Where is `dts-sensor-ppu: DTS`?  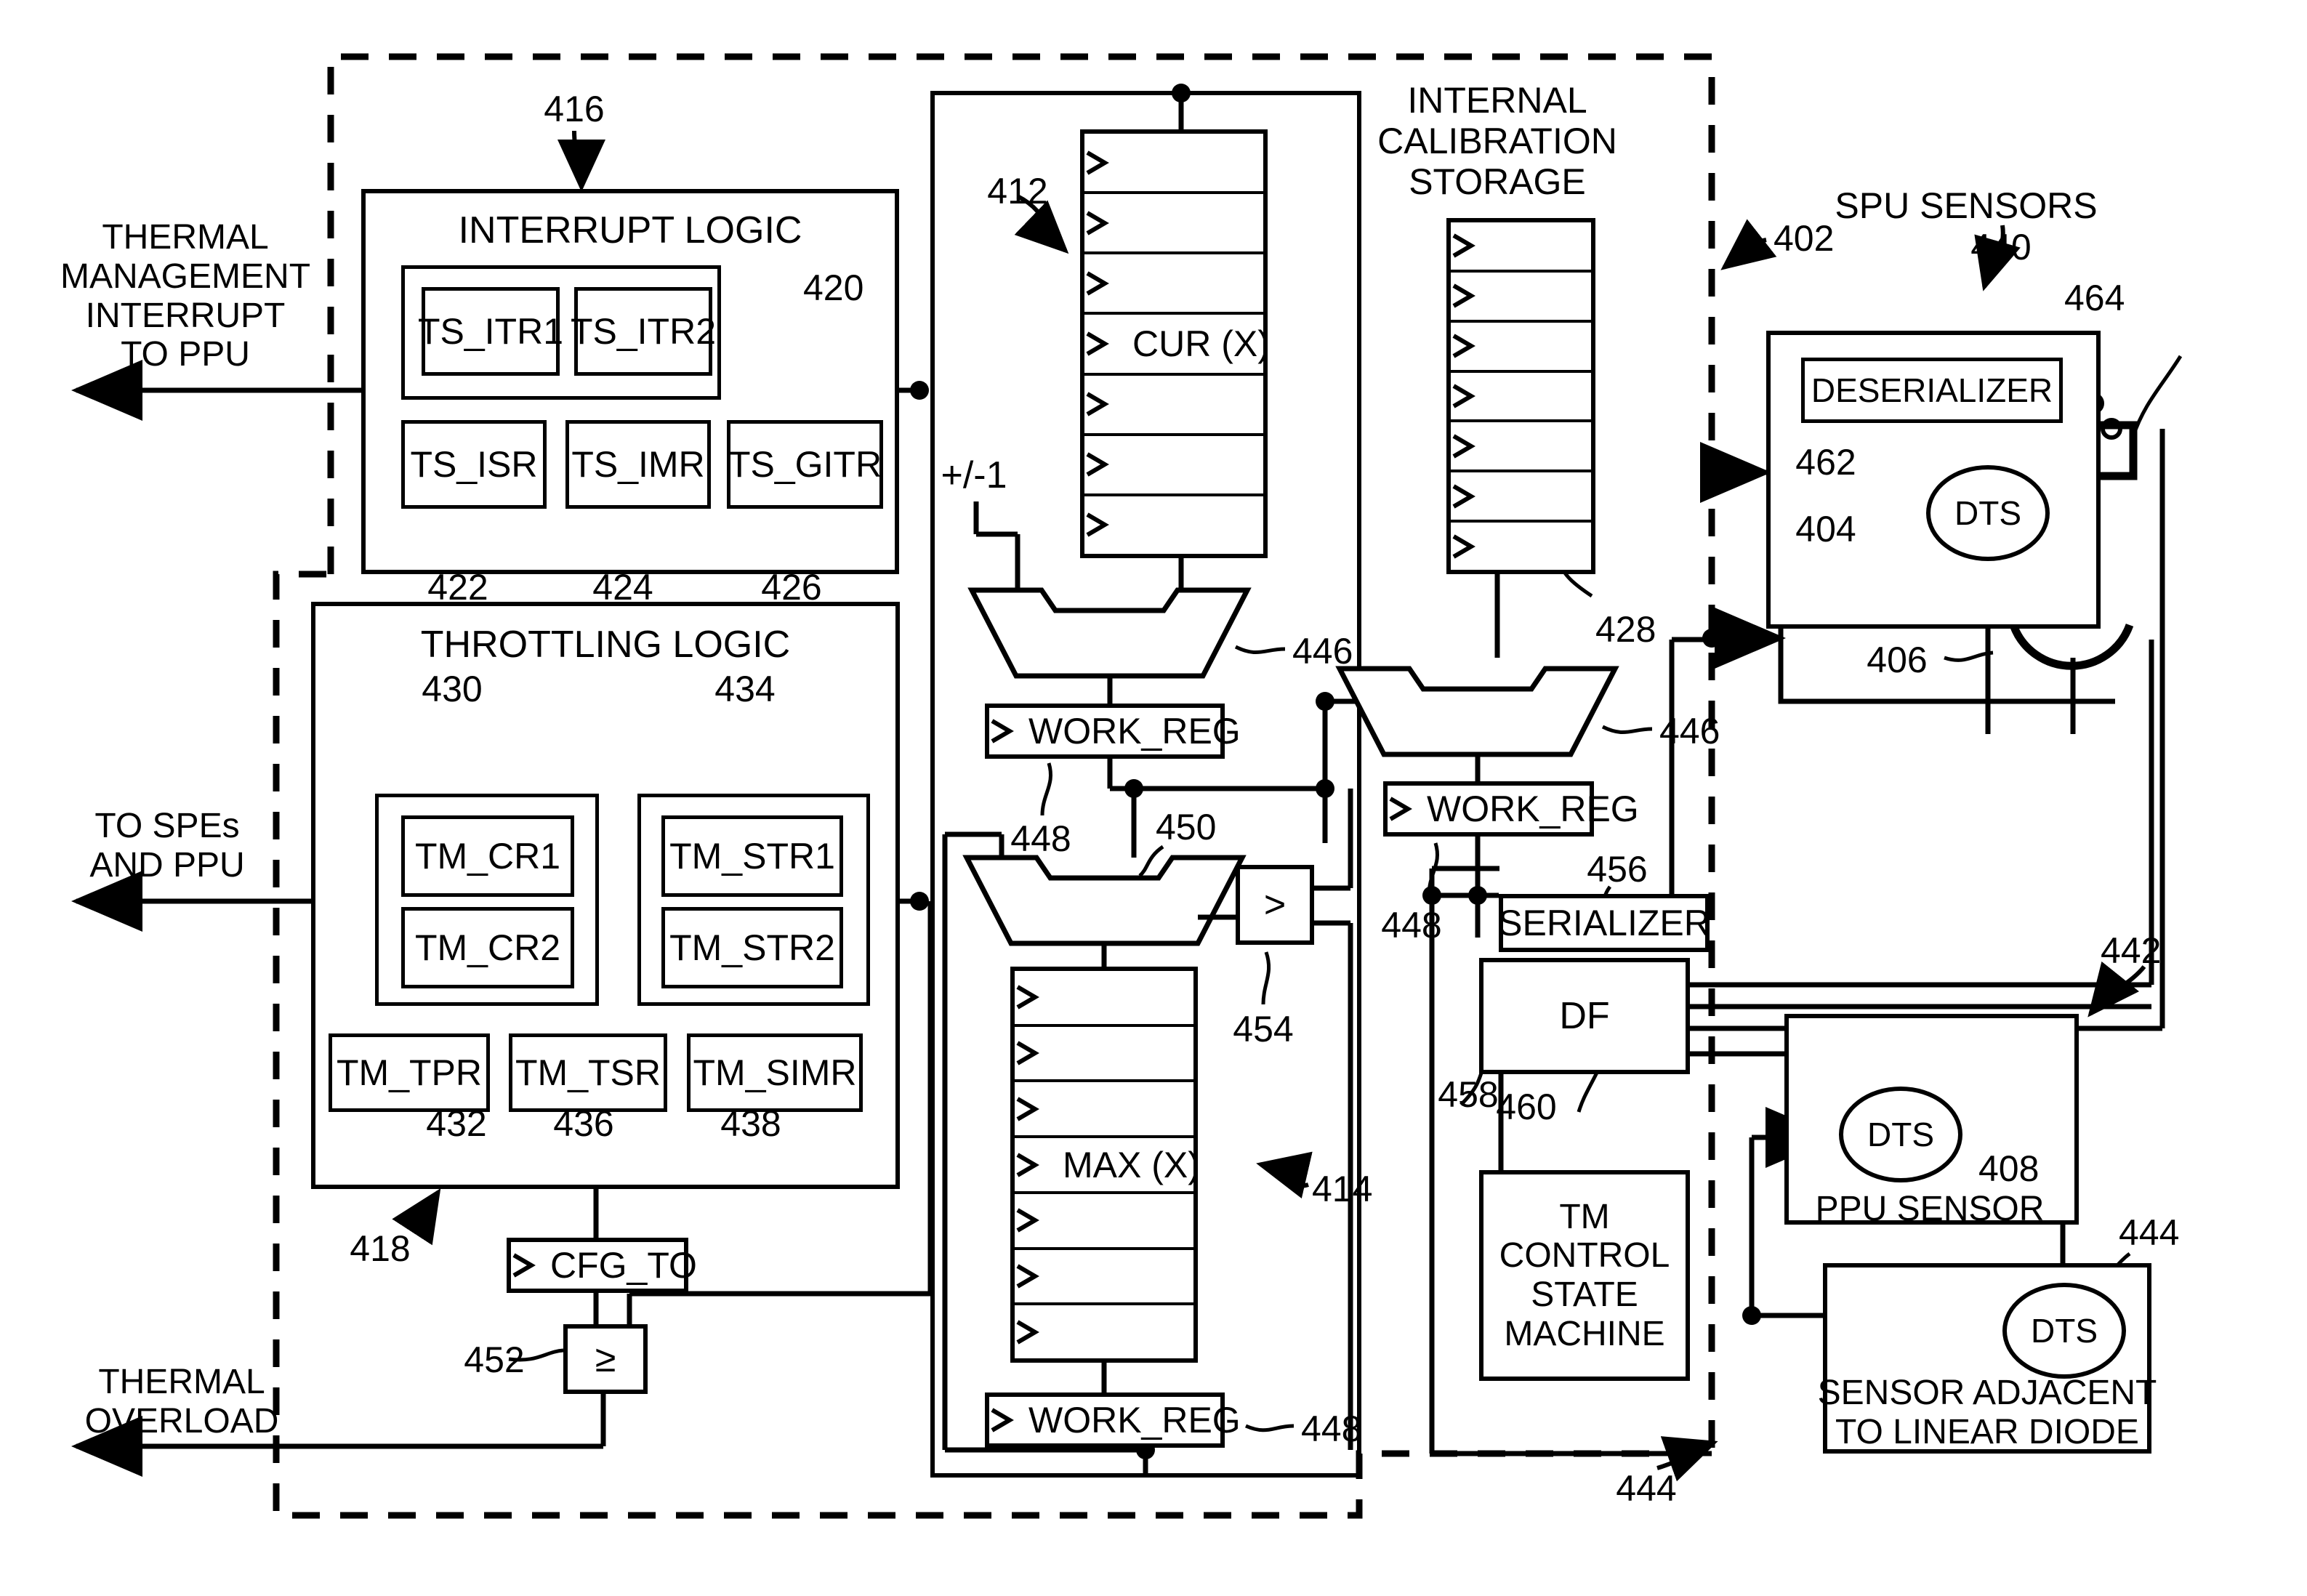
dts-sensor-ppu: DTS is located at coordinates (1900, 1135).